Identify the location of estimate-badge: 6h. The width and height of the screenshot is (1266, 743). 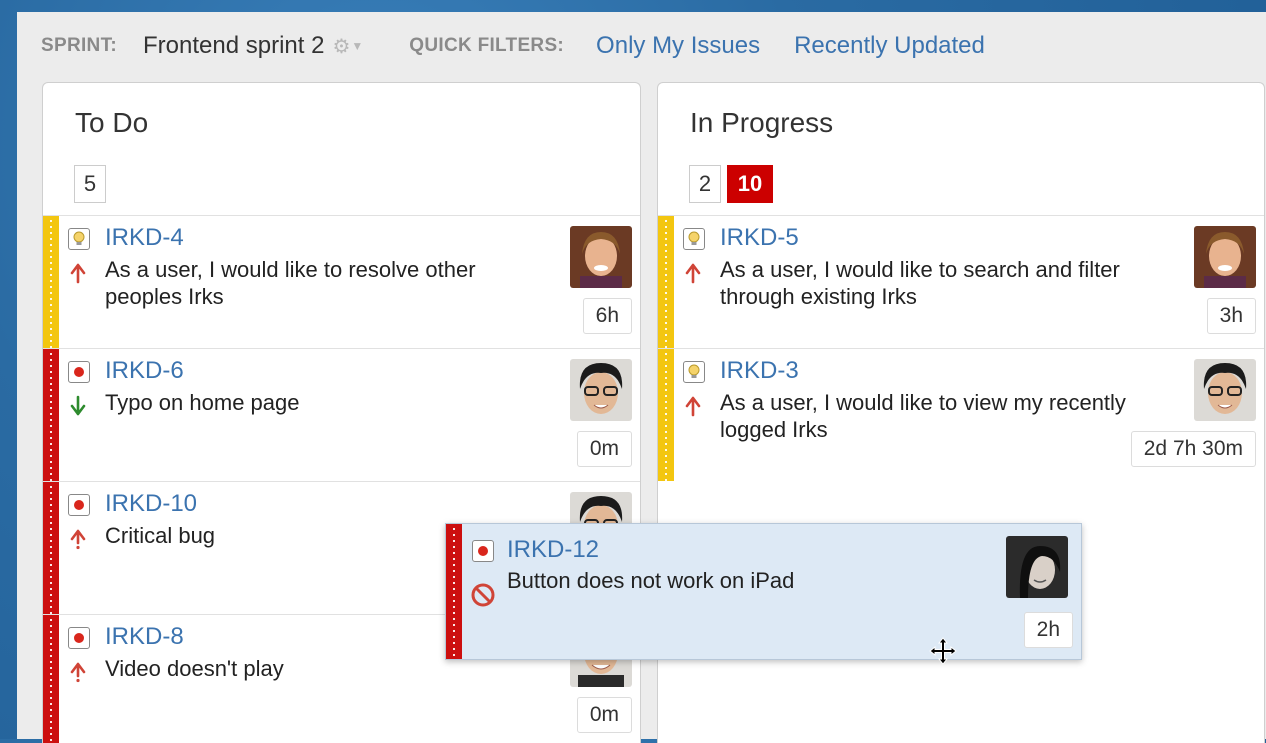
(607, 316).